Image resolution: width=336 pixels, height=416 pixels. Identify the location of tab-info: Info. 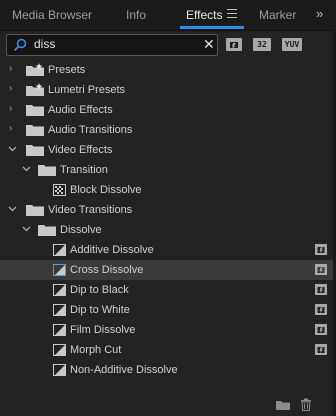
(136, 15).